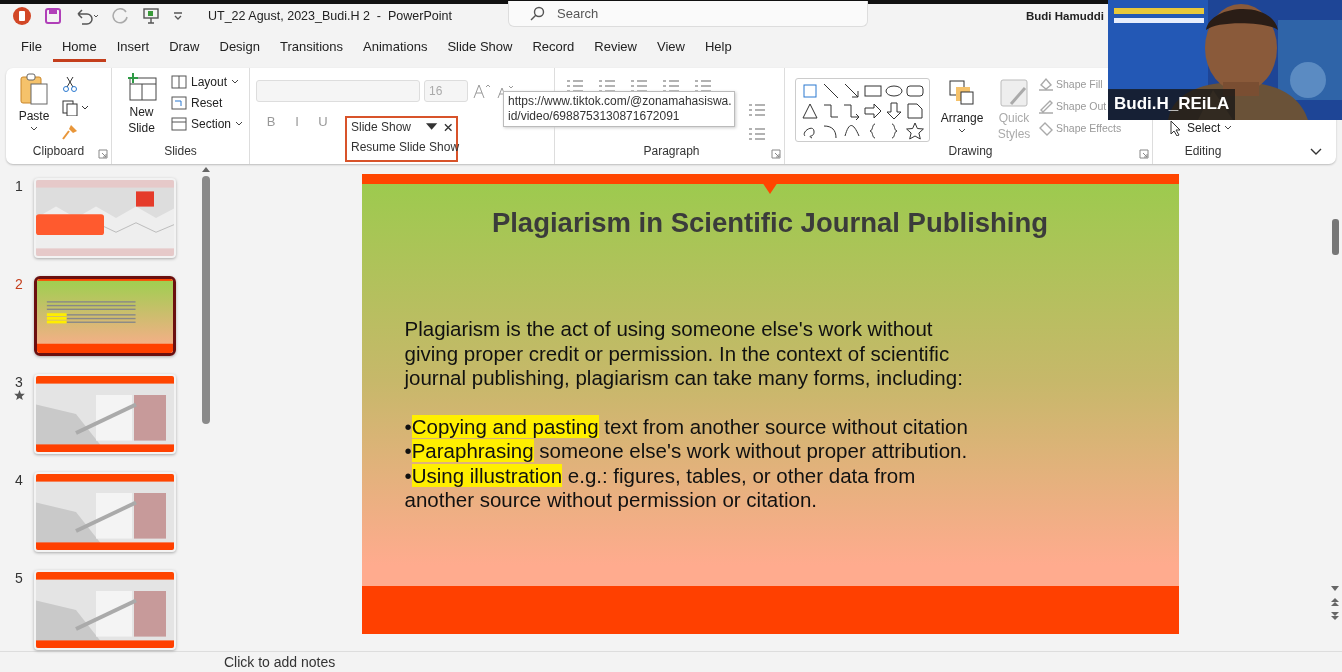  I want to click on ribbon-tab: Insert, so click(133, 48).